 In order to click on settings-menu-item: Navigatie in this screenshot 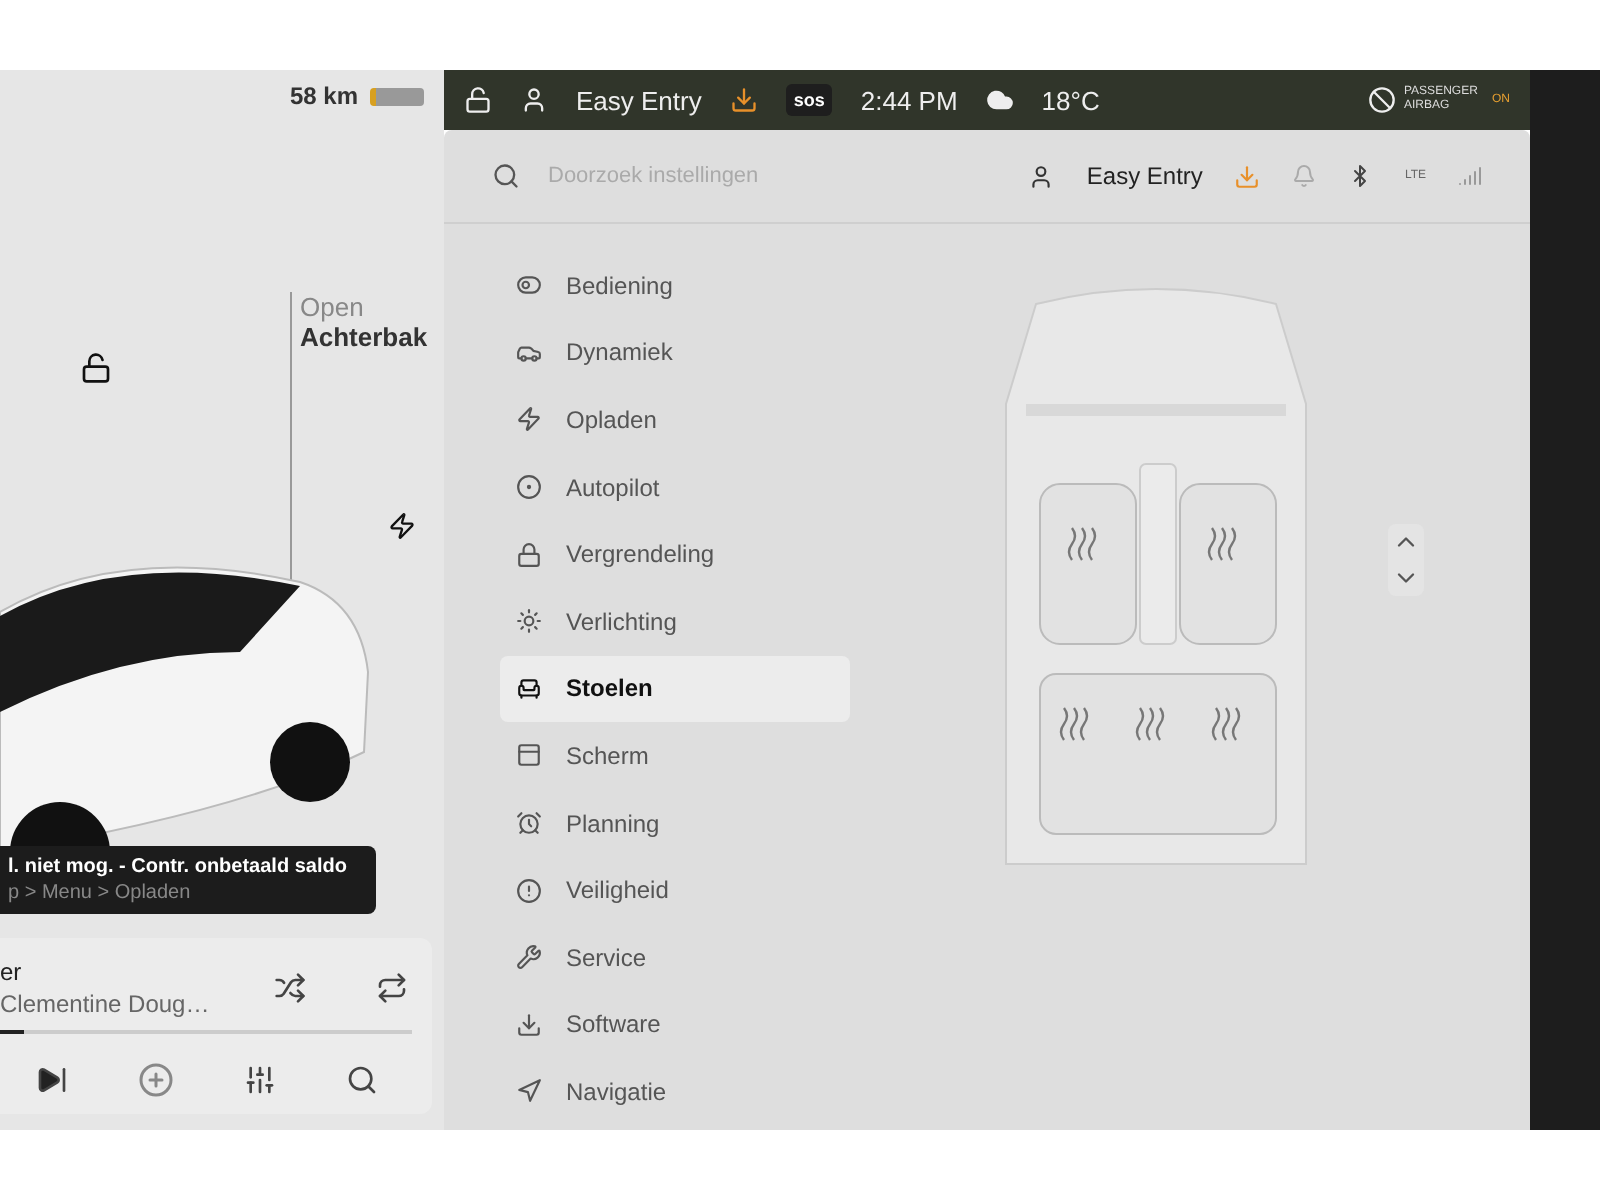, I will do `click(675, 1092)`.